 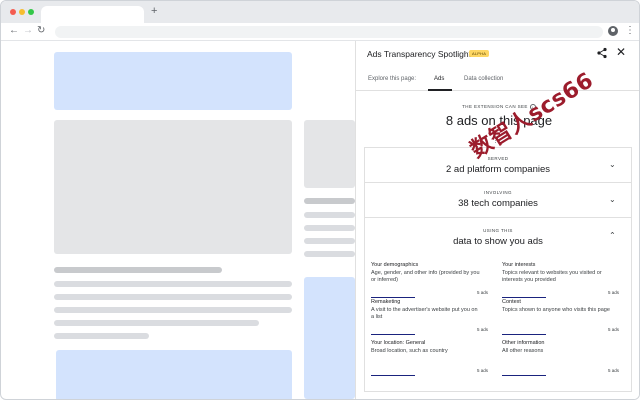 What do you see at coordinates (498, 158) in the screenshot?
I see `served-label: SERVED` at bounding box center [498, 158].